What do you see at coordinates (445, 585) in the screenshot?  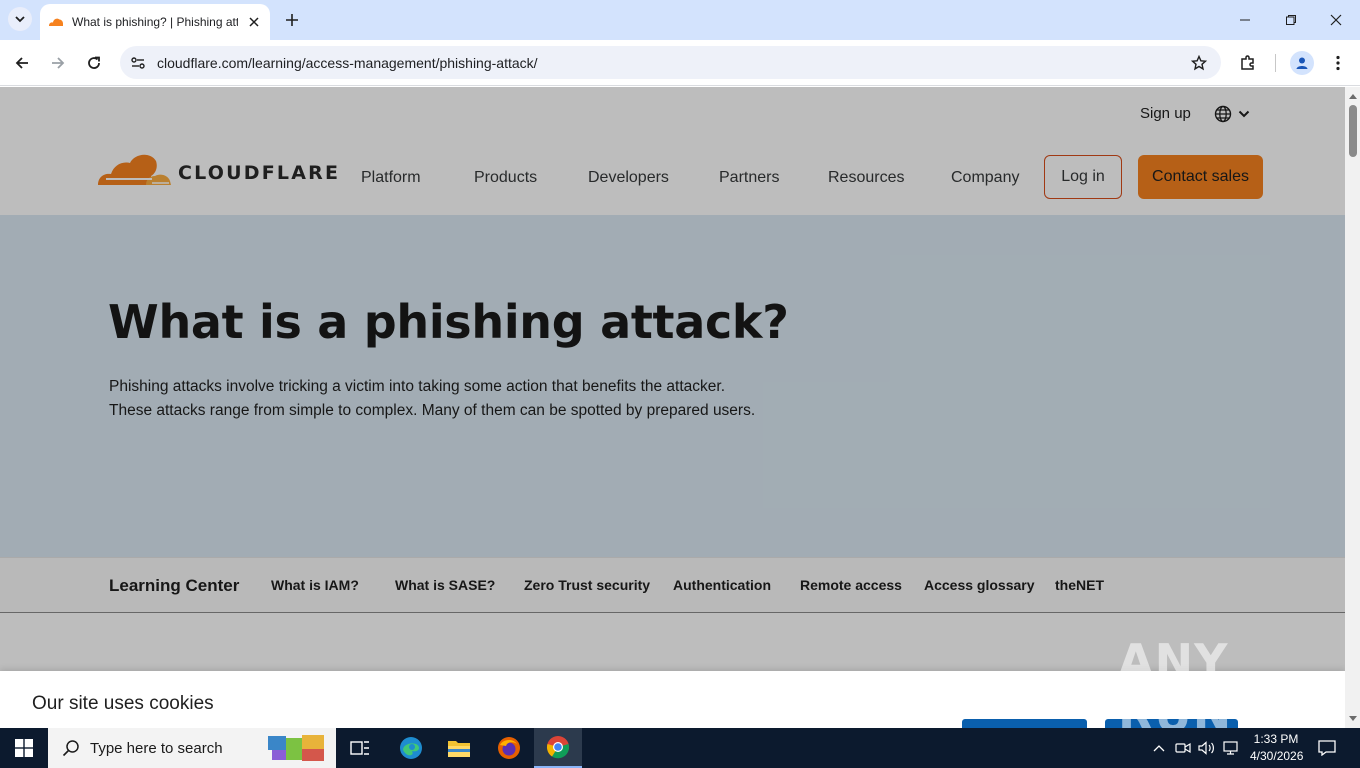 I see `lc-link-sase: What is SASE?` at bounding box center [445, 585].